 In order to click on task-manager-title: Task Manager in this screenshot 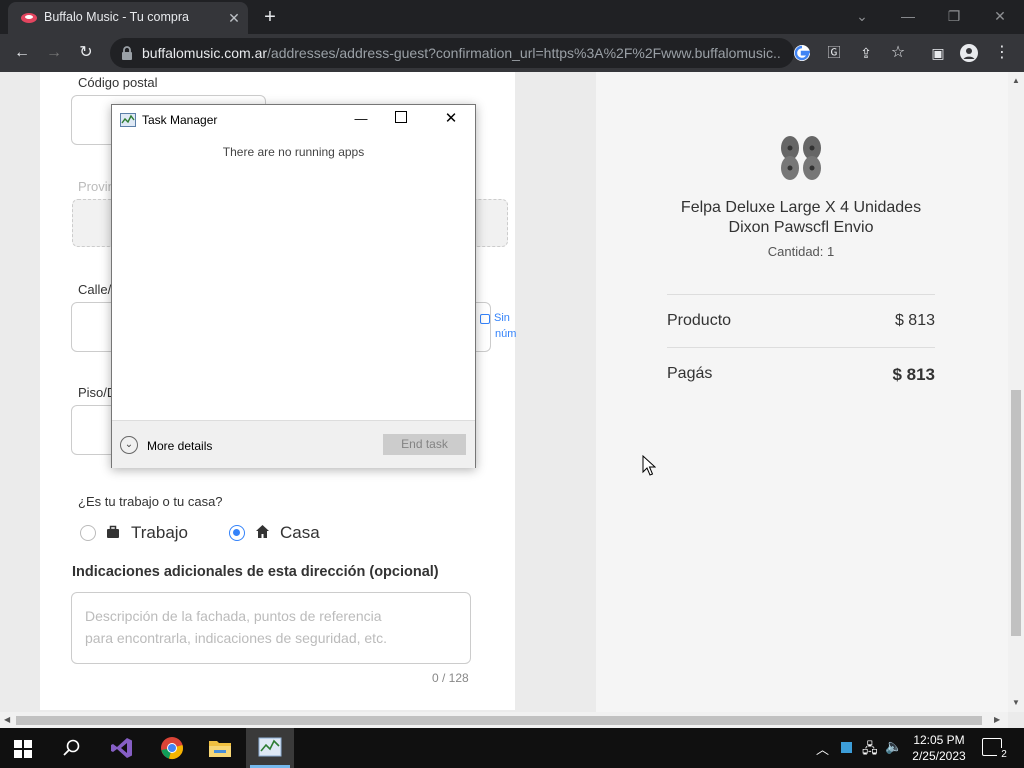, I will do `click(180, 120)`.